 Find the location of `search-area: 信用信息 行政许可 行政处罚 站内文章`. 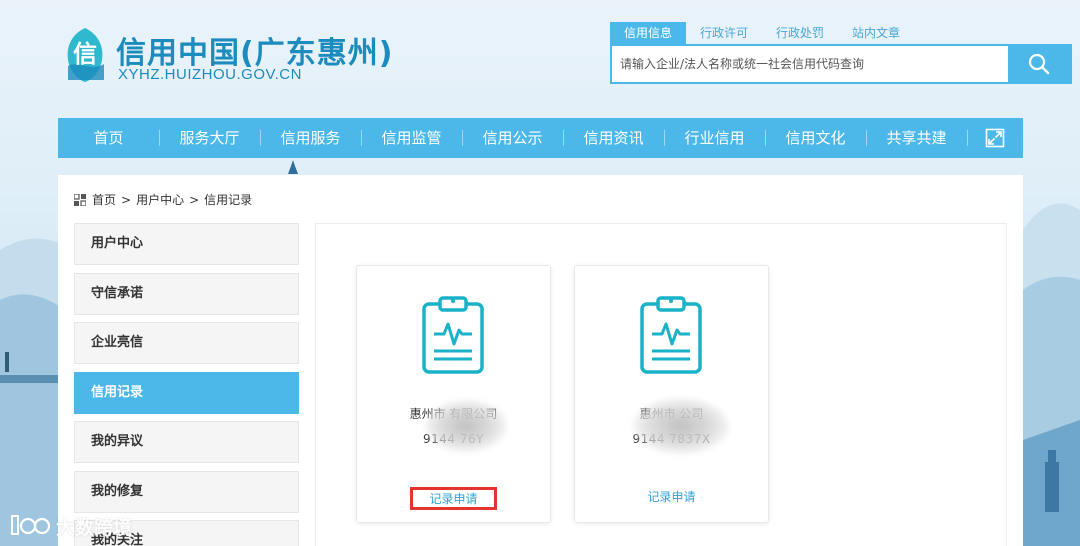

search-area: 信用信息 行政许可 行政处罚 站内文章 is located at coordinates (841, 53).